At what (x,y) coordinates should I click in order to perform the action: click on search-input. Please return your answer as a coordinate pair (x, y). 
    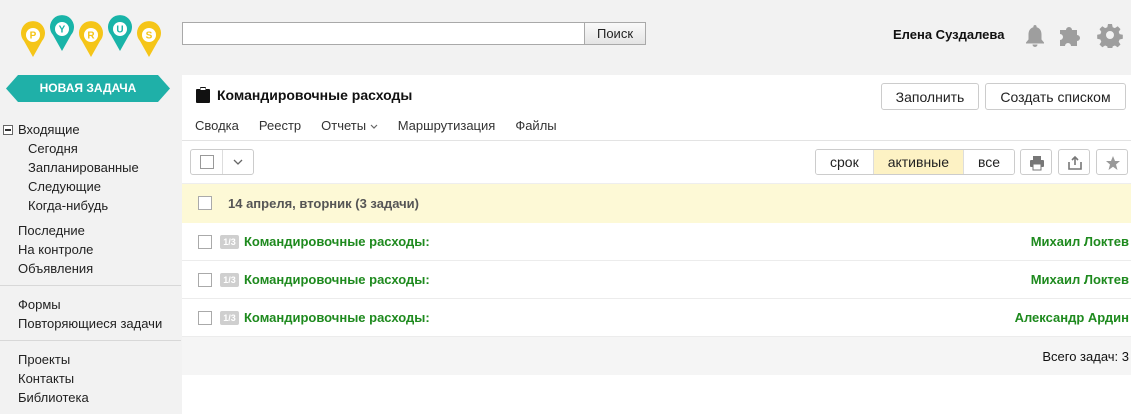
    Looking at the image, I should click on (383, 33).